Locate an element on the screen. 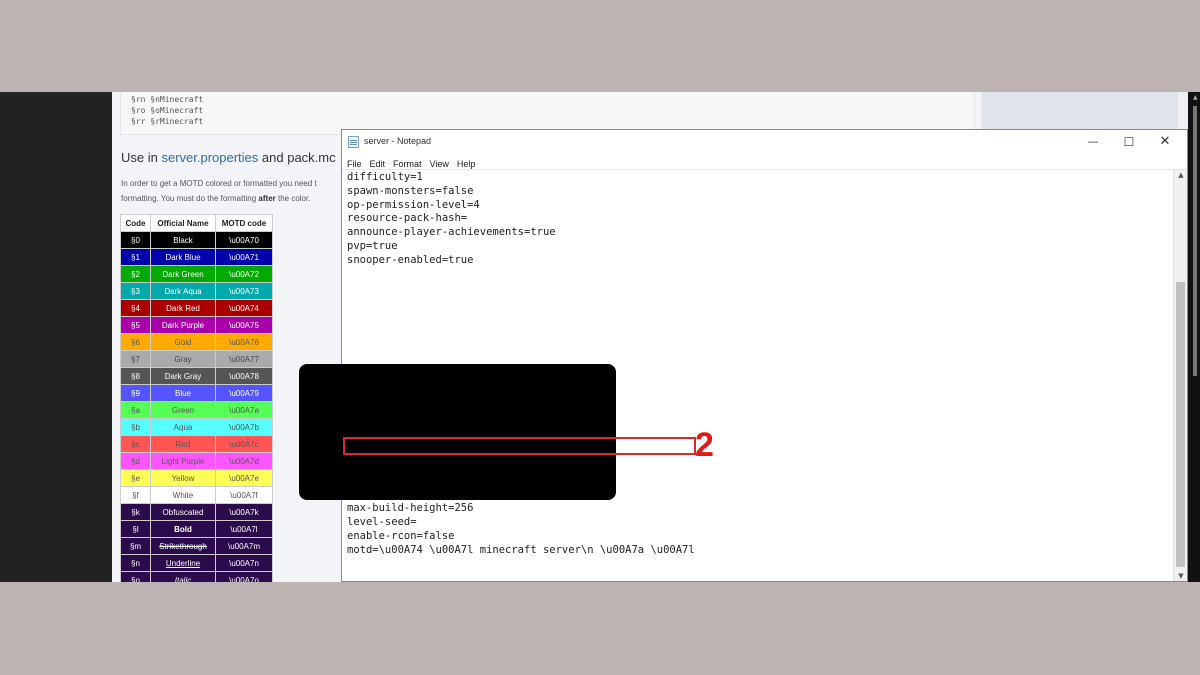 The height and width of the screenshot is (675, 1200). table-cell-code: §o is located at coordinates (135, 576).